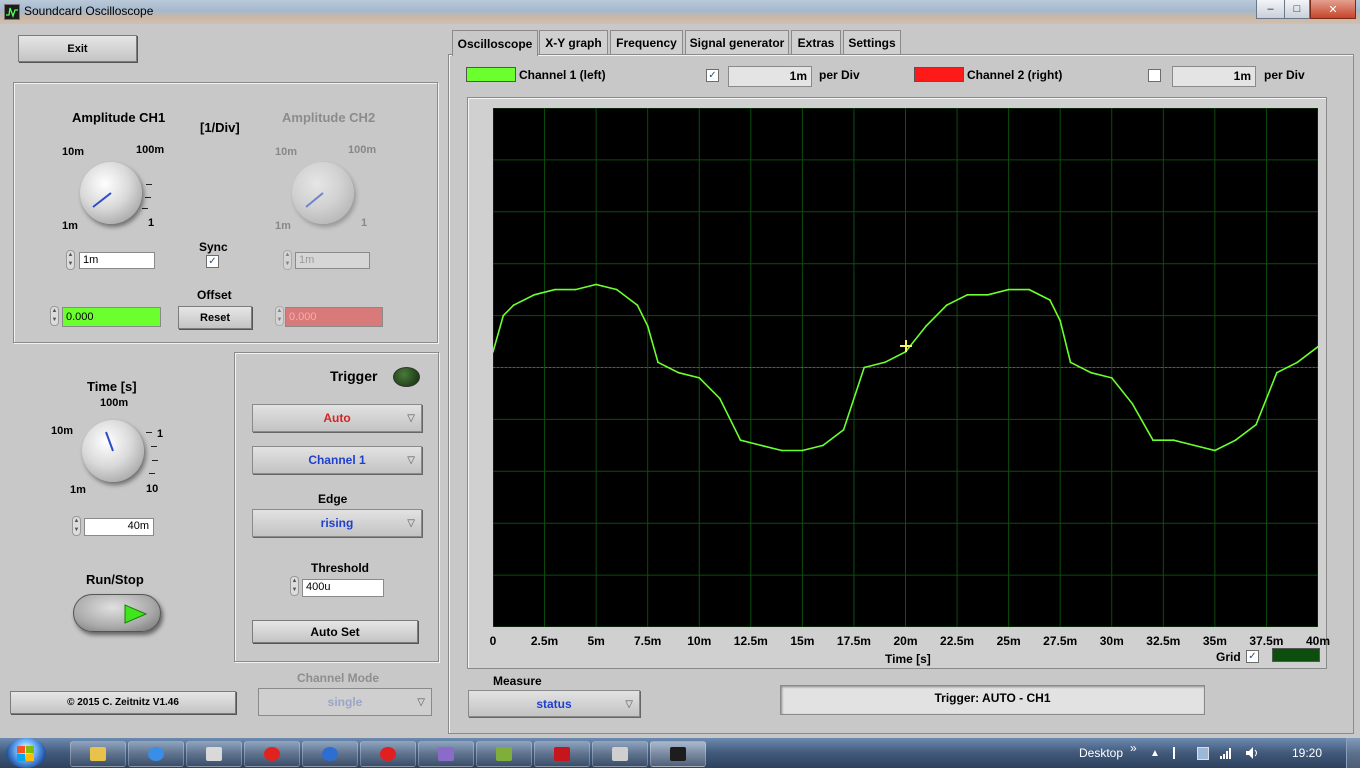 Image resolution: width=1360 pixels, height=768 pixels. I want to click on amp-ch1-mark-100m: 100m, so click(150, 150).